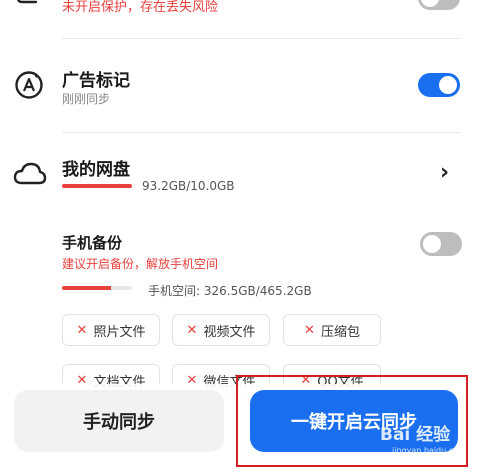 The width and height of the screenshot is (502, 472). What do you see at coordinates (441, 244) in the screenshot?
I see `phone-backup-toggle` at bounding box center [441, 244].